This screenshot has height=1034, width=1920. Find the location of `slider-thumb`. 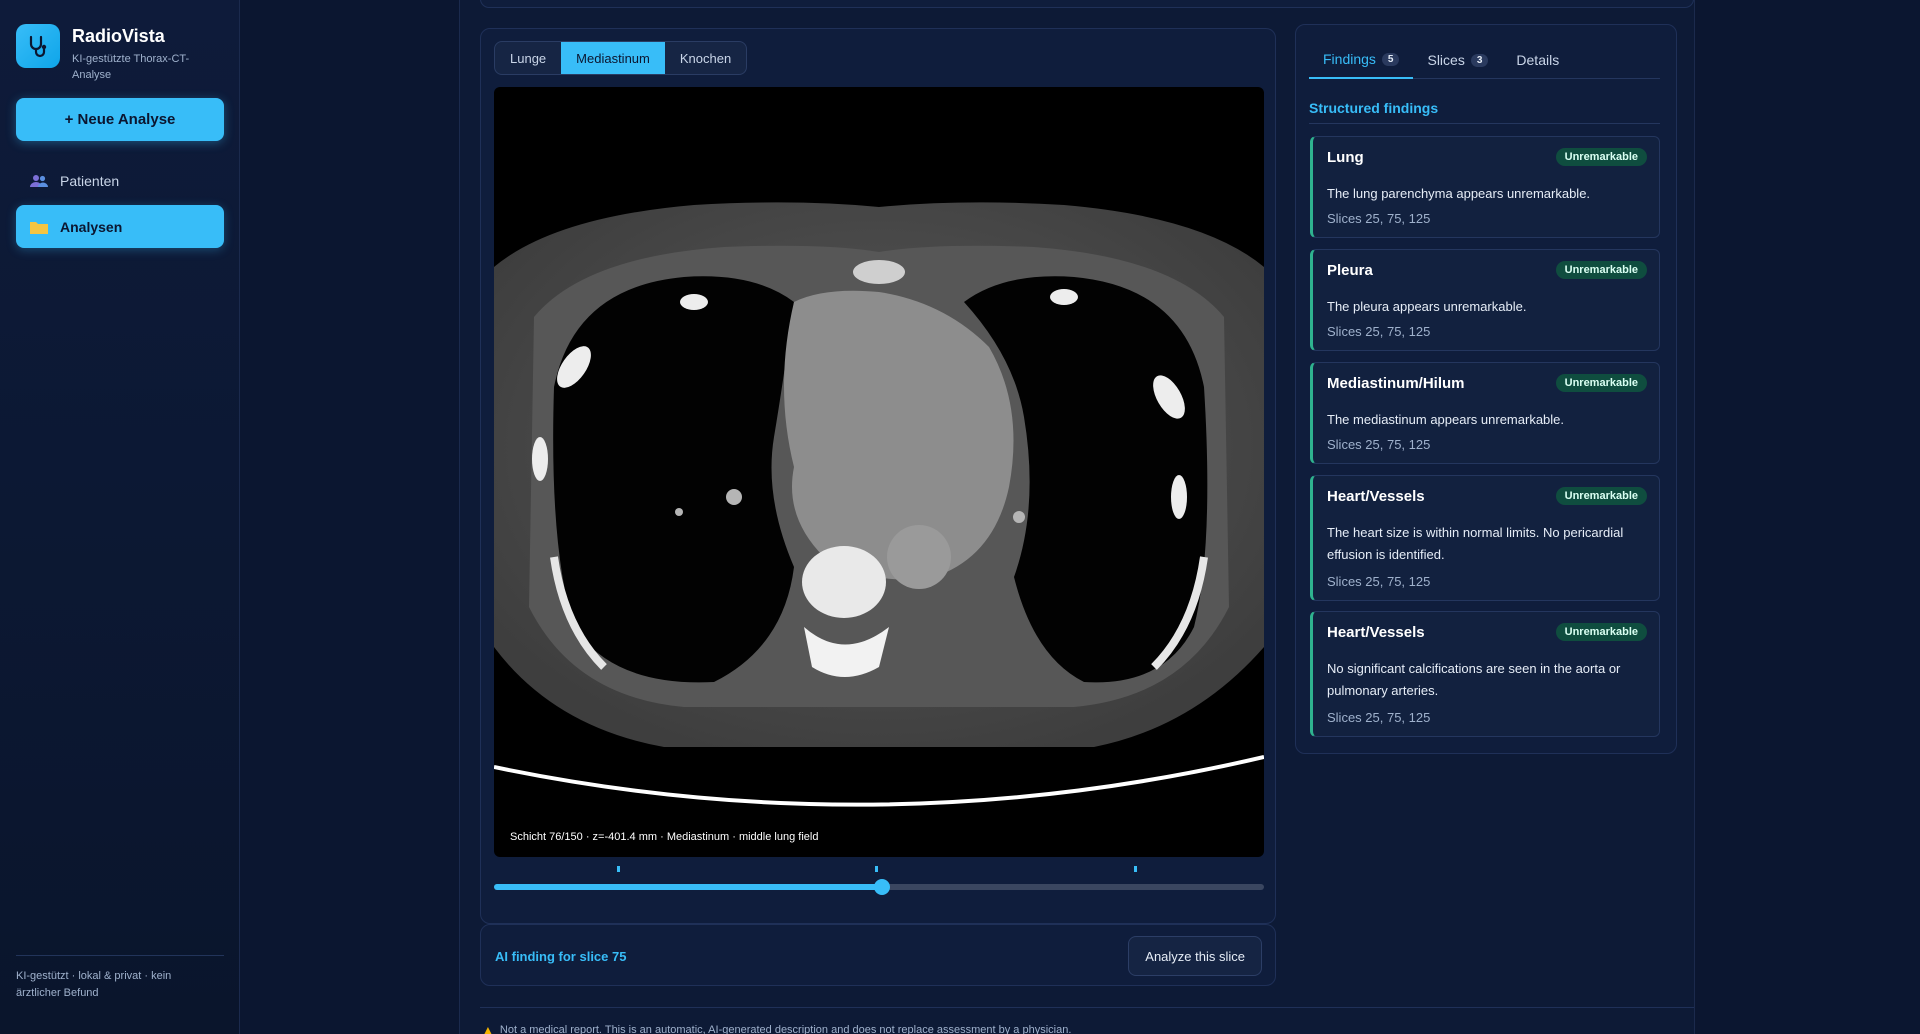

slider-thumb is located at coordinates (881, 887).